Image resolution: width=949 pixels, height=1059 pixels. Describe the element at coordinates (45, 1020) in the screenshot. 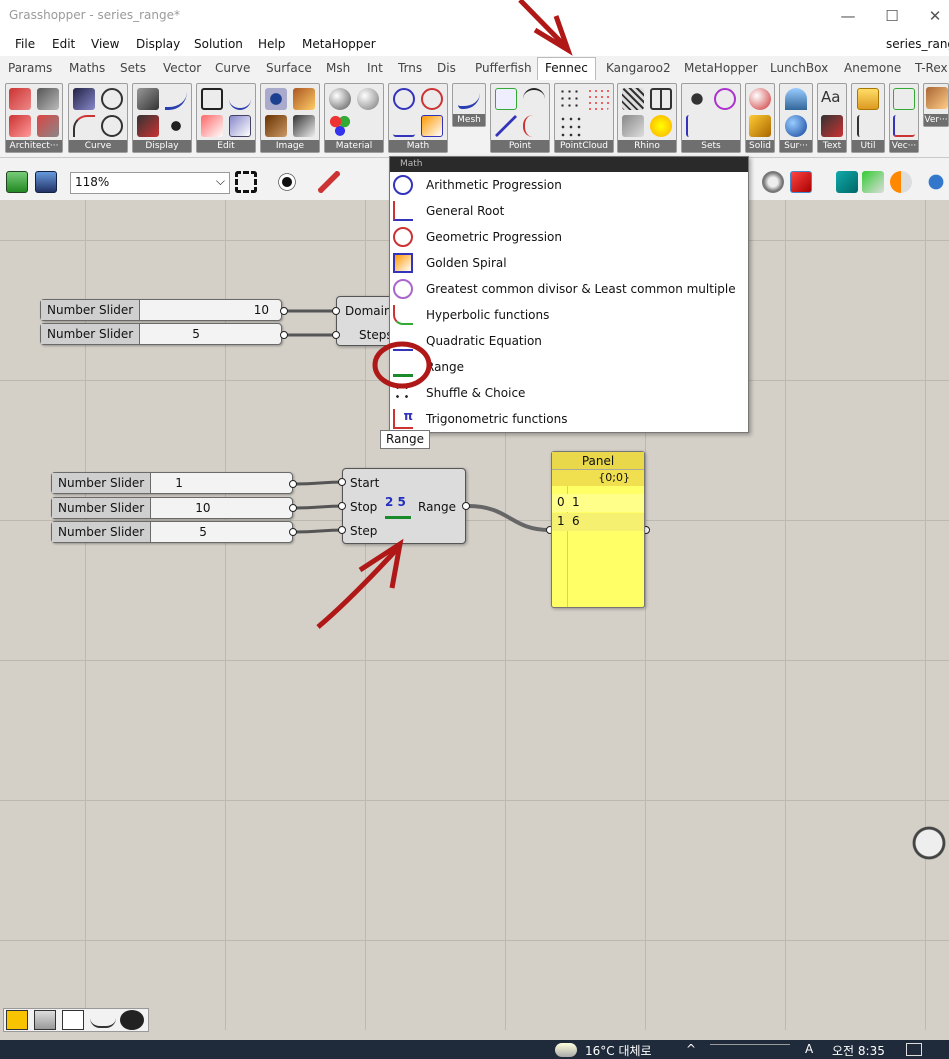

I see `download-icon` at that location.